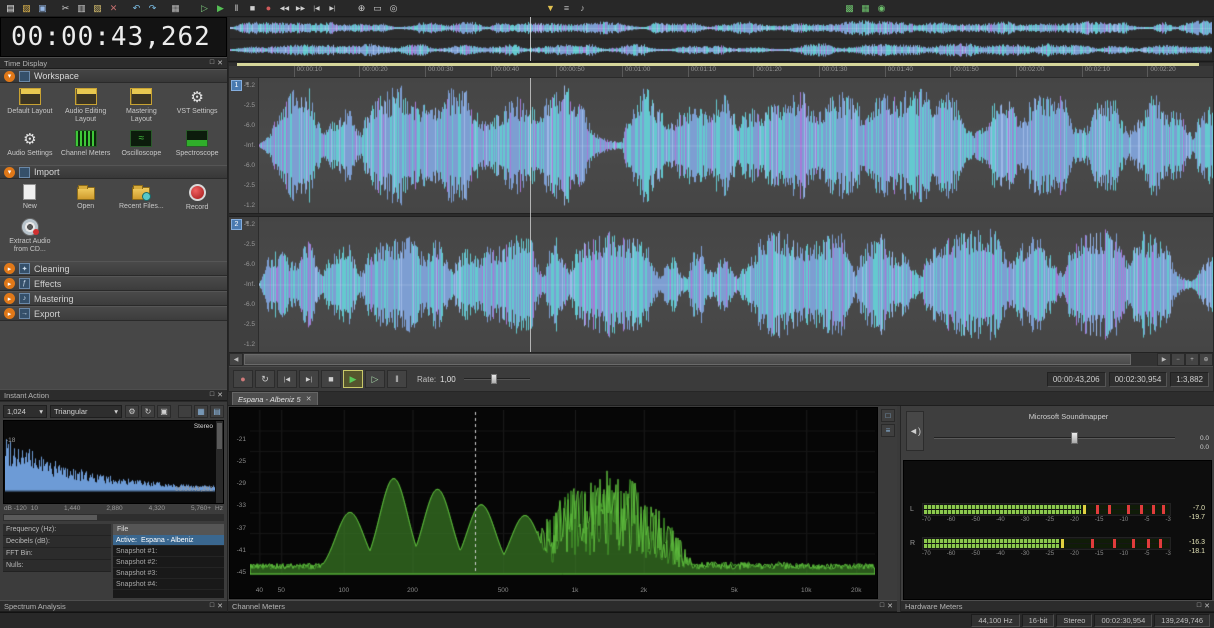 The height and width of the screenshot is (628, 1214). Describe the element at coordinates (1206, 360) in the screenshot. I see `zoom-selection-icon: ⊕` at that location.